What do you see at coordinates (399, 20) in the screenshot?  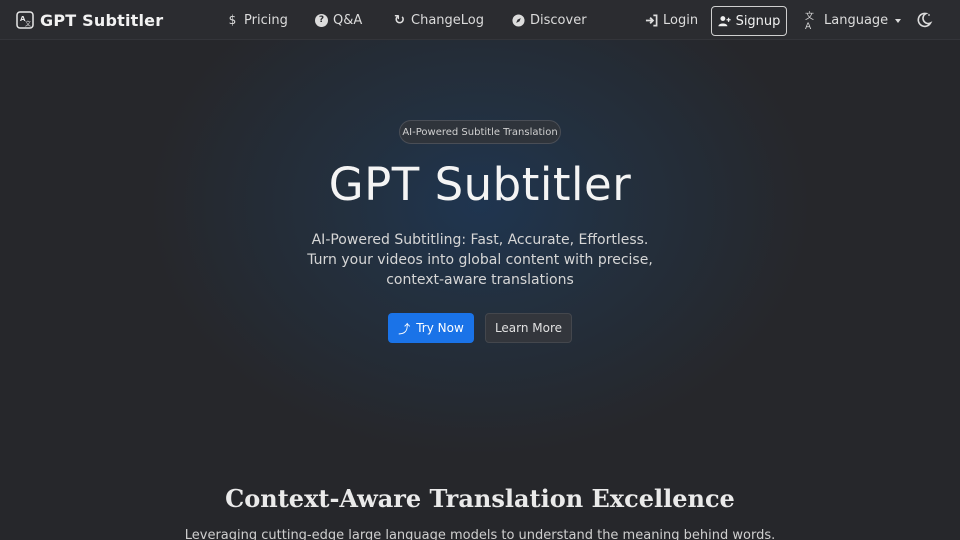 I see `refresh-icon: ↻` at bounding box center [399, 20].